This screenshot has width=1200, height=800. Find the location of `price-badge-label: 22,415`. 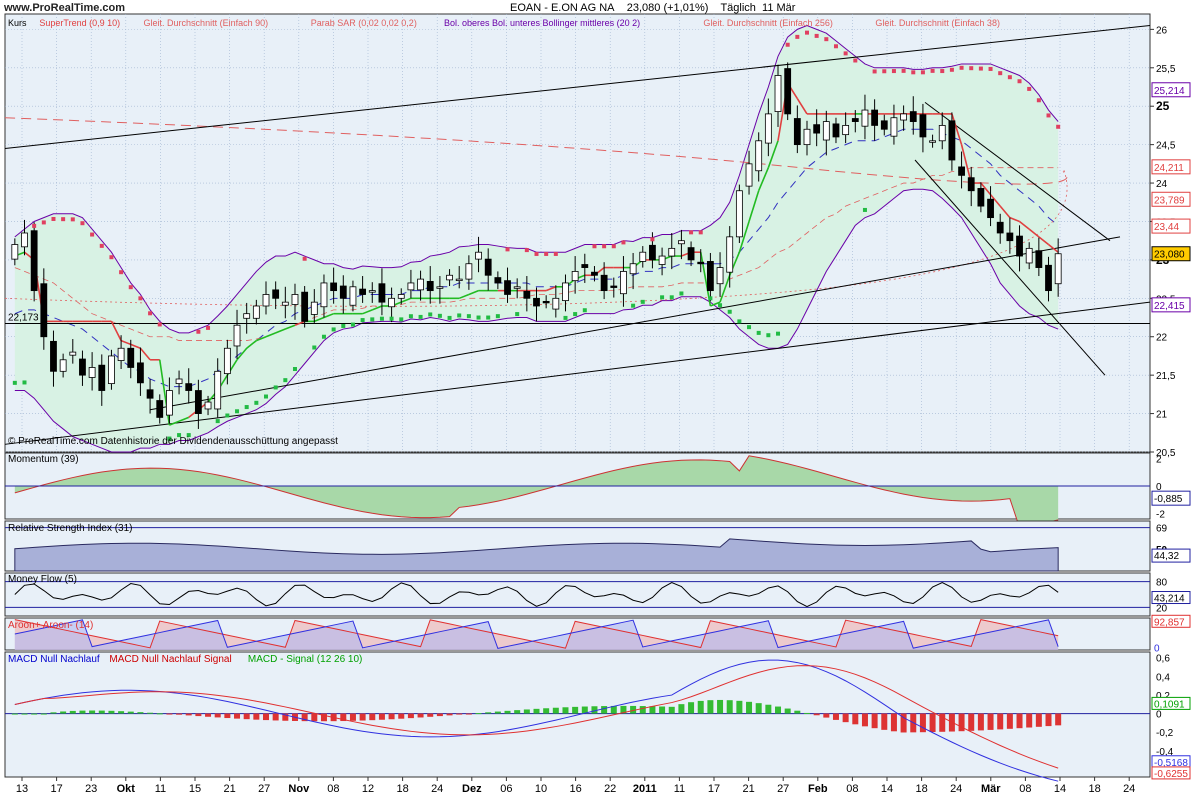

price-badge-label: 22,415 is located at coordinates (1169, 306).